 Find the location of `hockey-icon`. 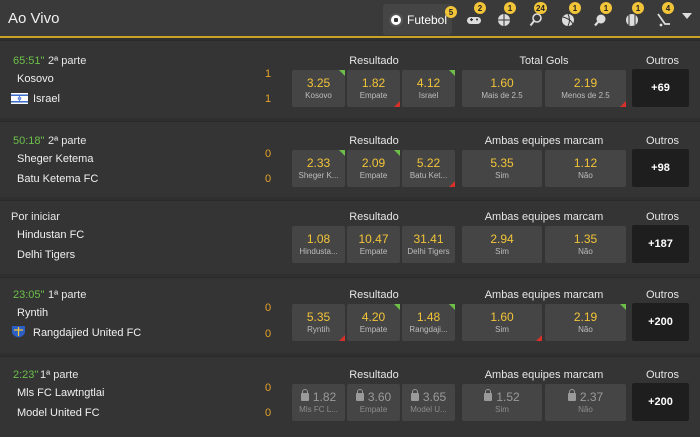

hockey-icon is located at coordinates (664, 20).